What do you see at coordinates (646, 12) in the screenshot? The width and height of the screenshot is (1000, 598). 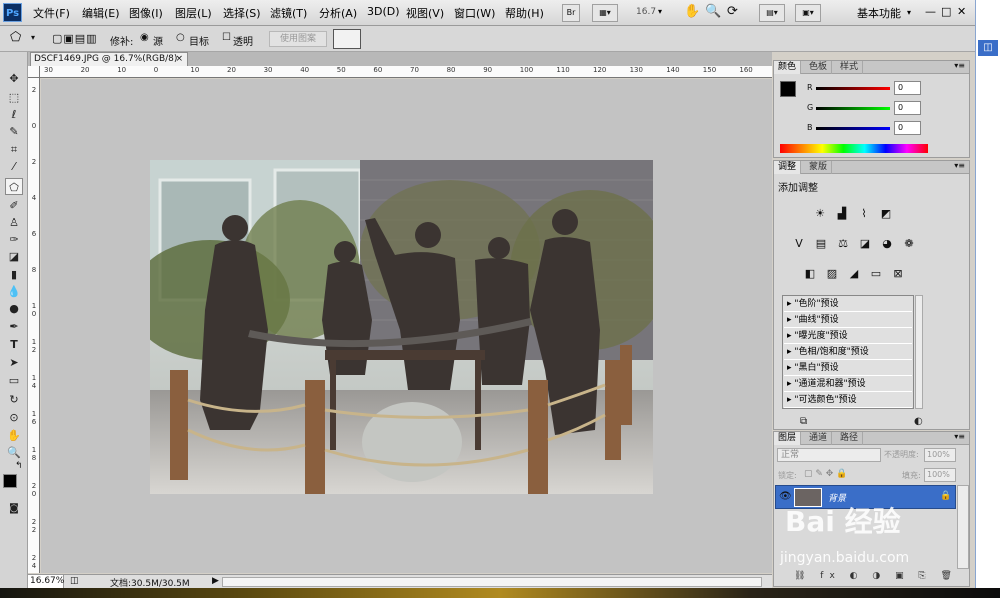 I see `zoom-level: 16.7` at bounding box center [646, 12].